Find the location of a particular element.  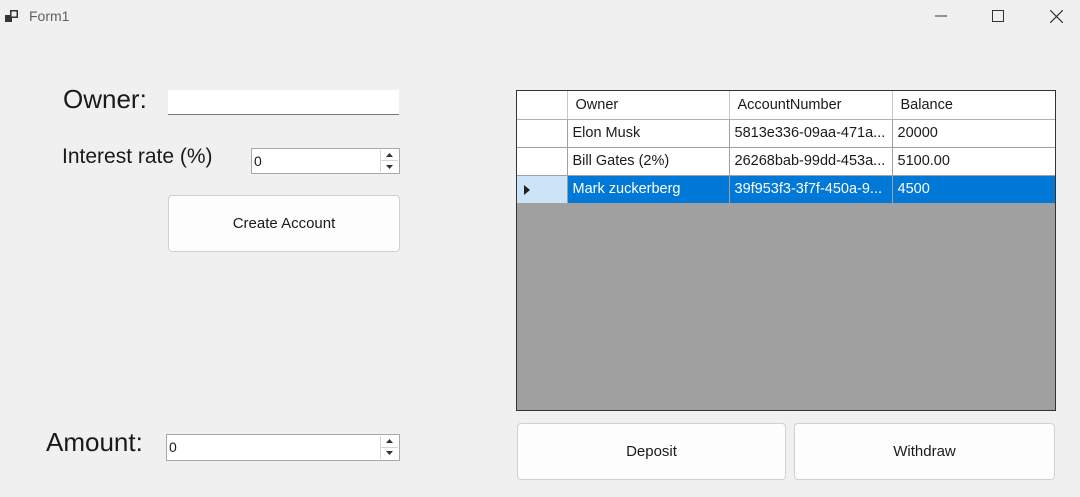

deposit-label: Deposit is located at coordinates (651, 451).